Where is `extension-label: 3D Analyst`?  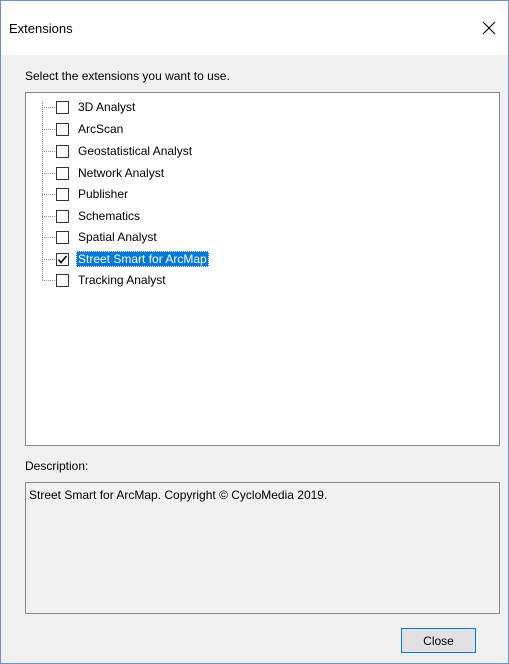
extension-label: 3D Analyst is located at coordinates (106, 107).